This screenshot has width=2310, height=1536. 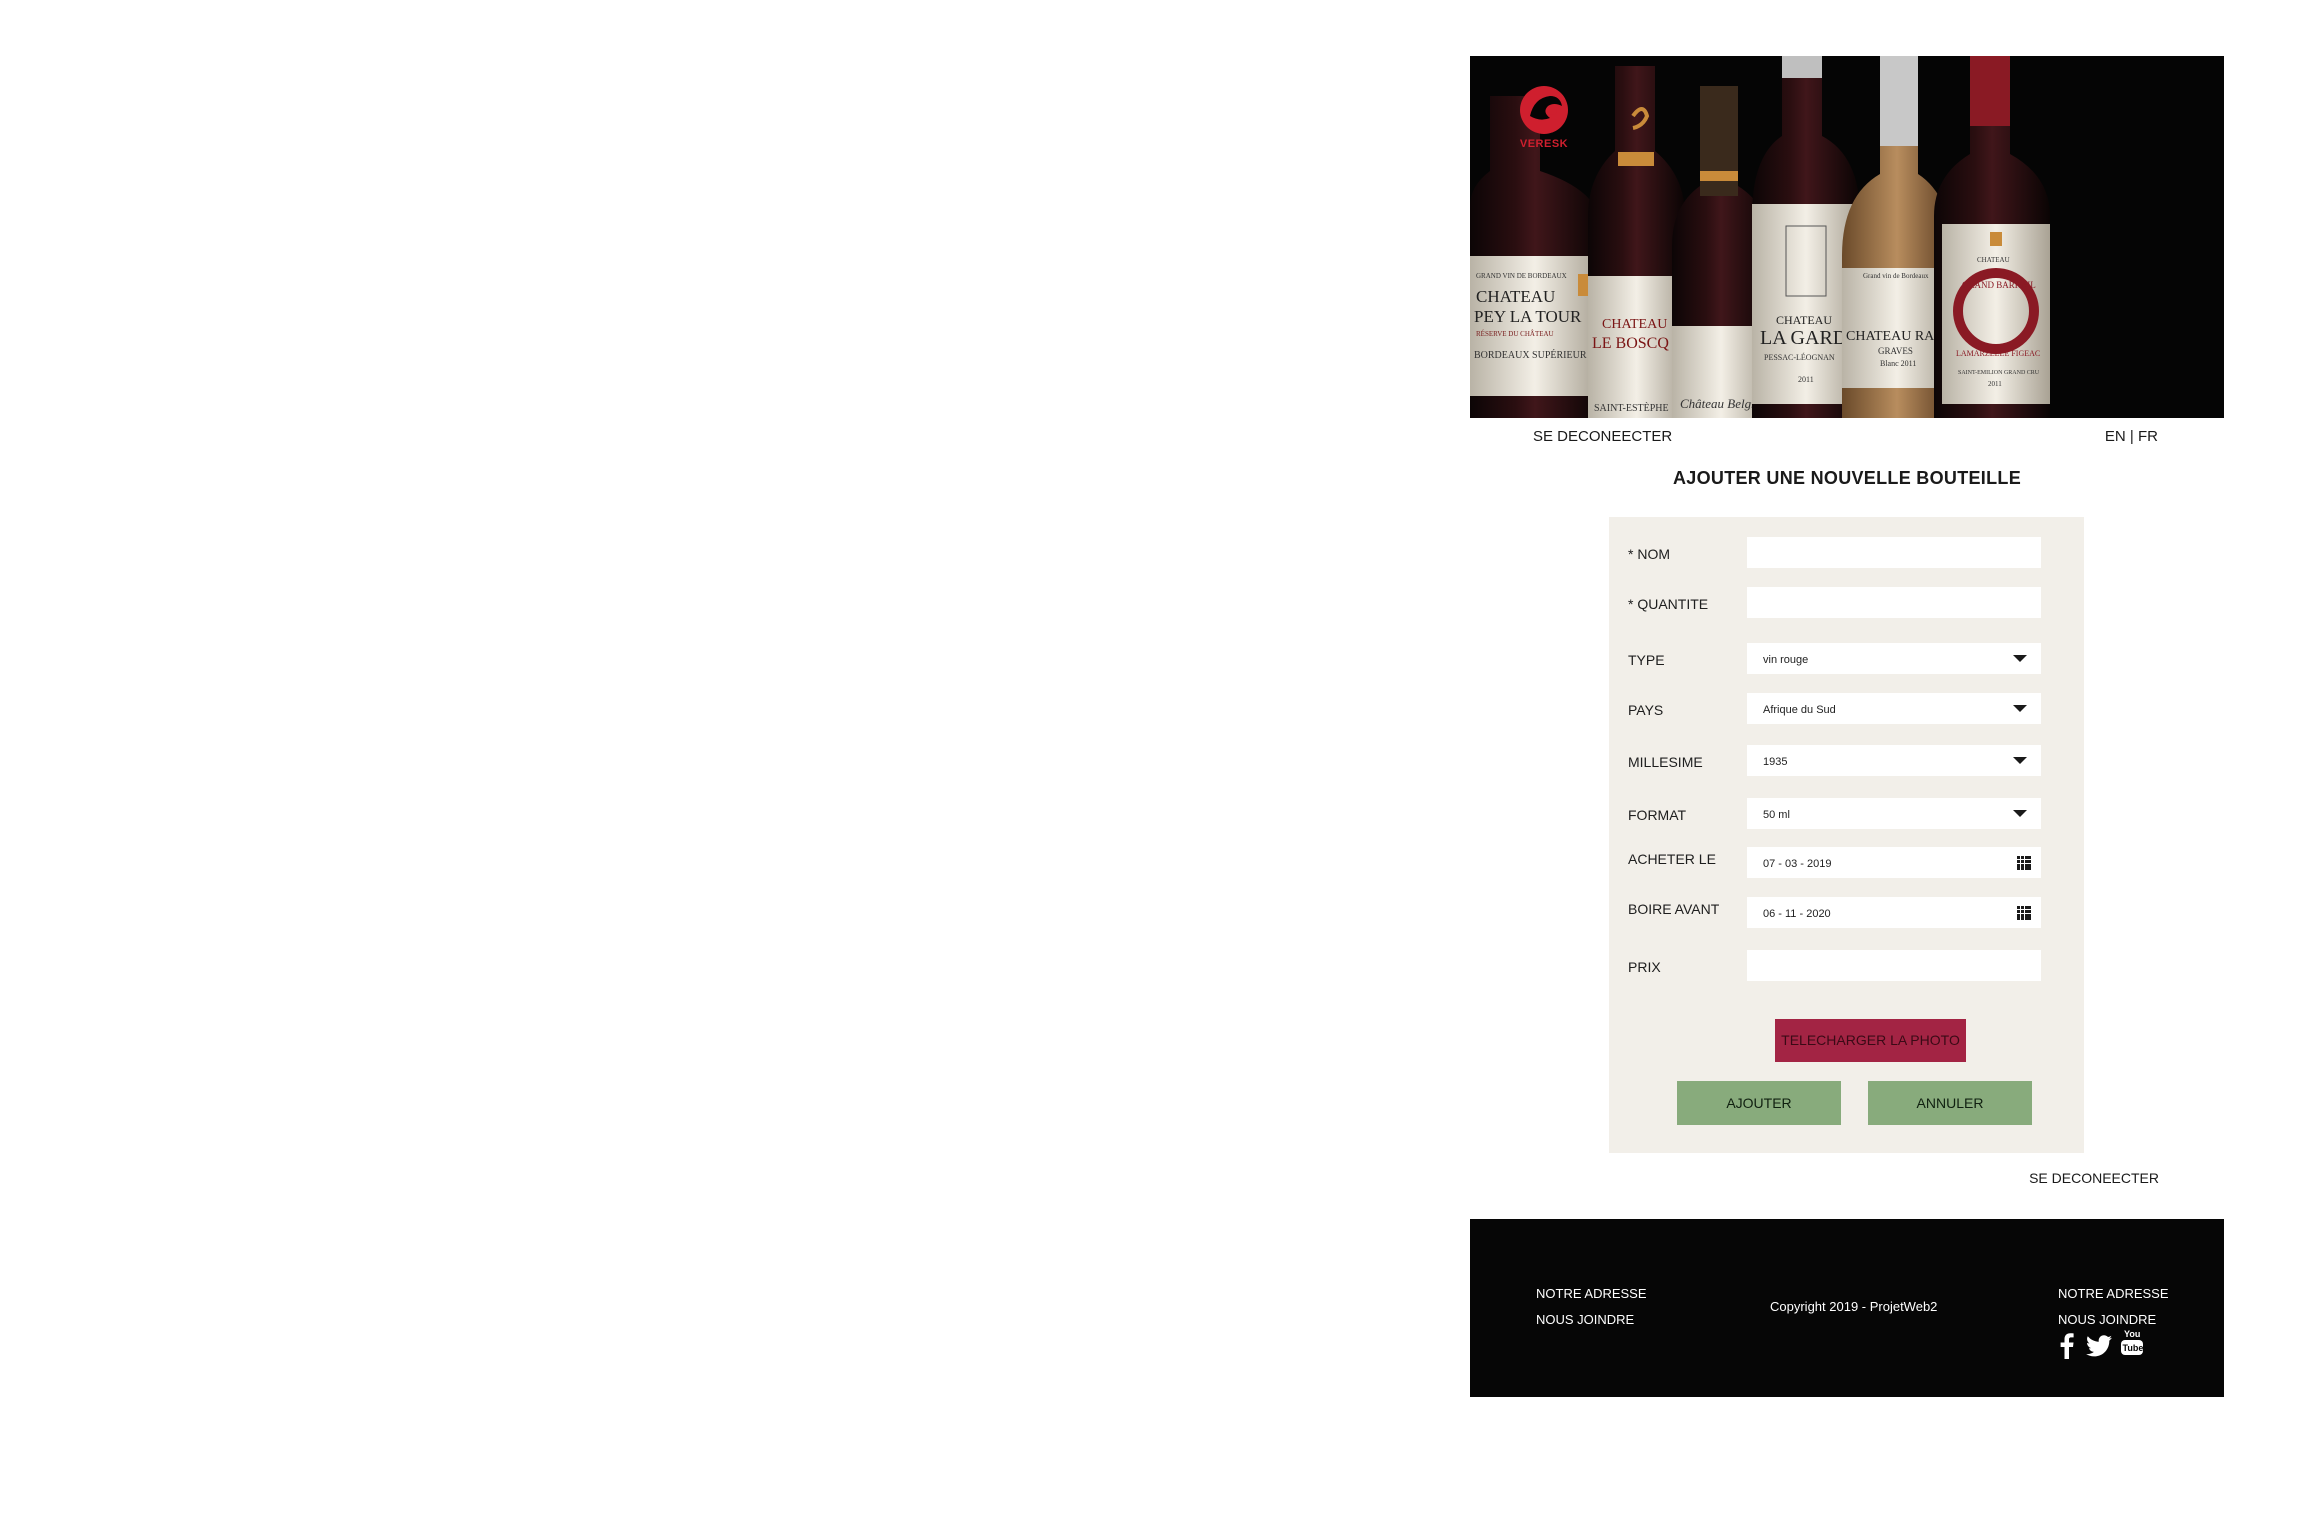 I want to click on bottom-logout-link: SE DECONEECTER, so click(x=2094, y=1178).